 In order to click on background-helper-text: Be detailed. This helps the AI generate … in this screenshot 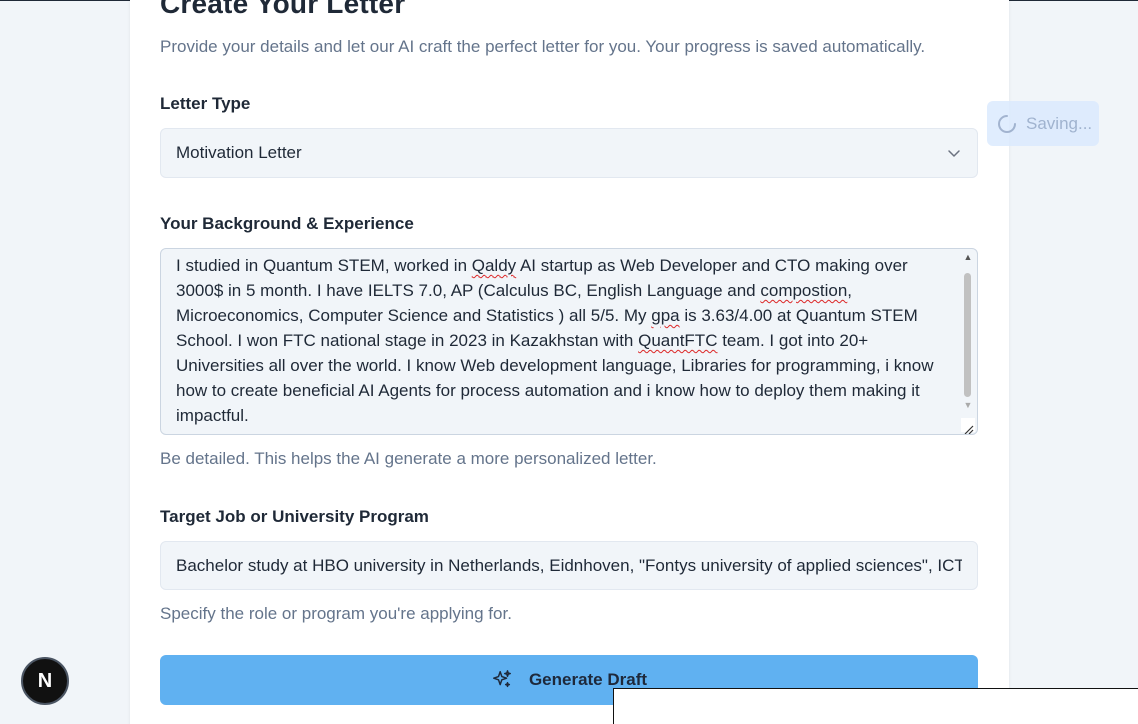, I will do `click(408, 458)`.